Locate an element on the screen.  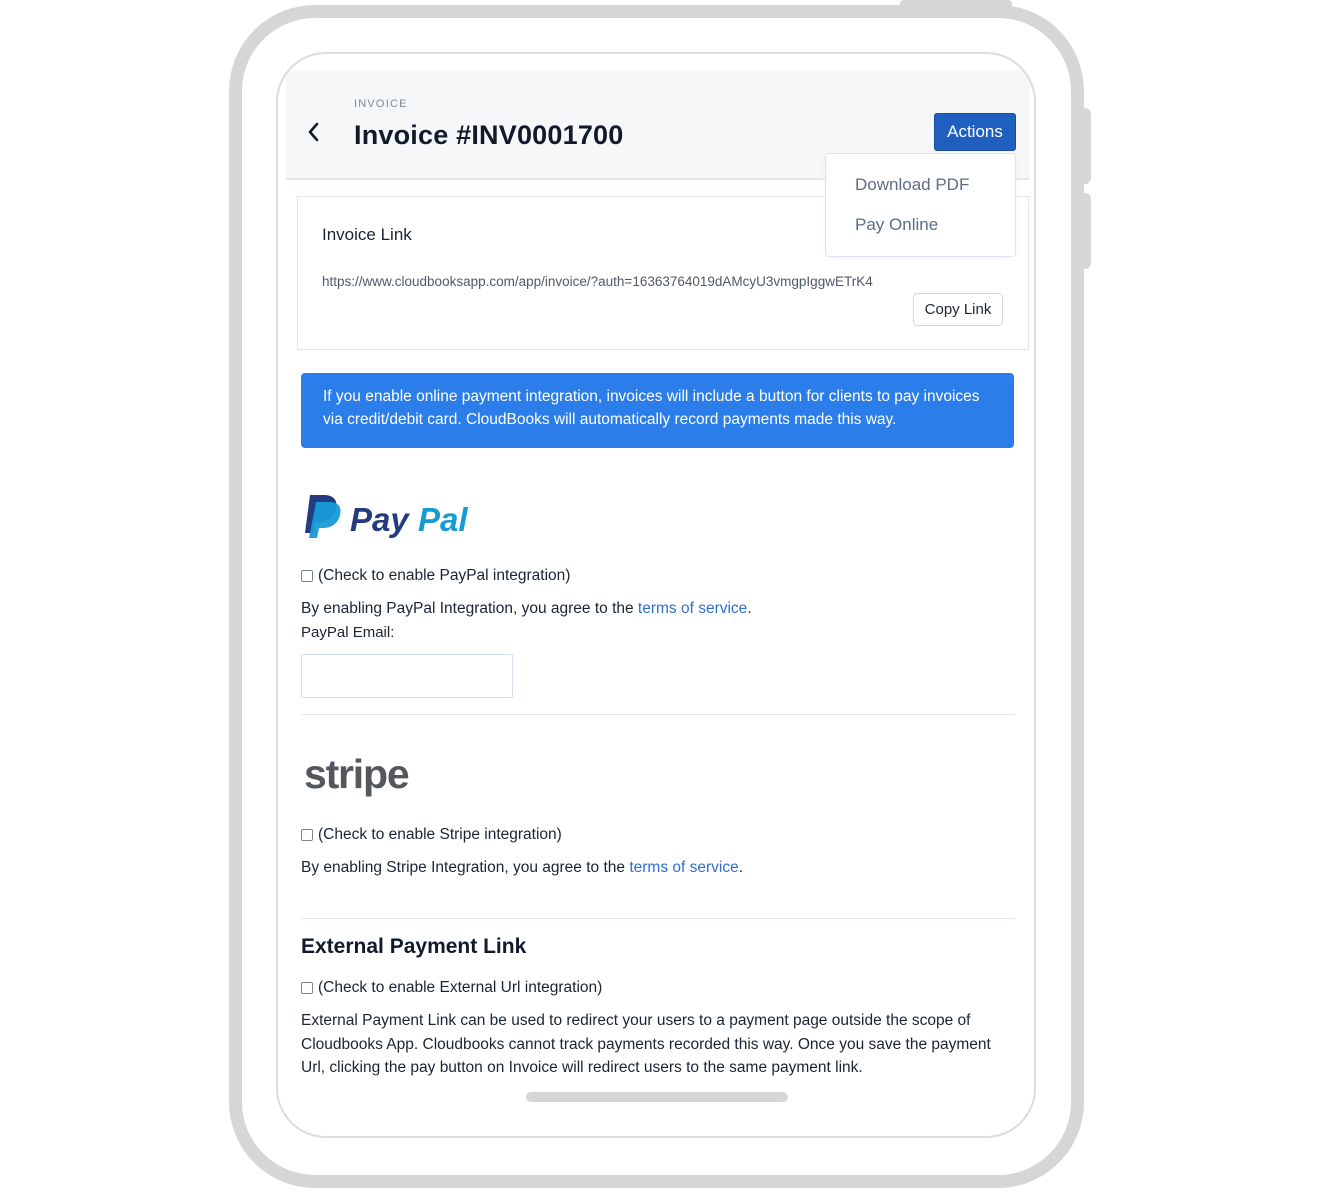
paypal-email-field is located at coordinates (407, 676).